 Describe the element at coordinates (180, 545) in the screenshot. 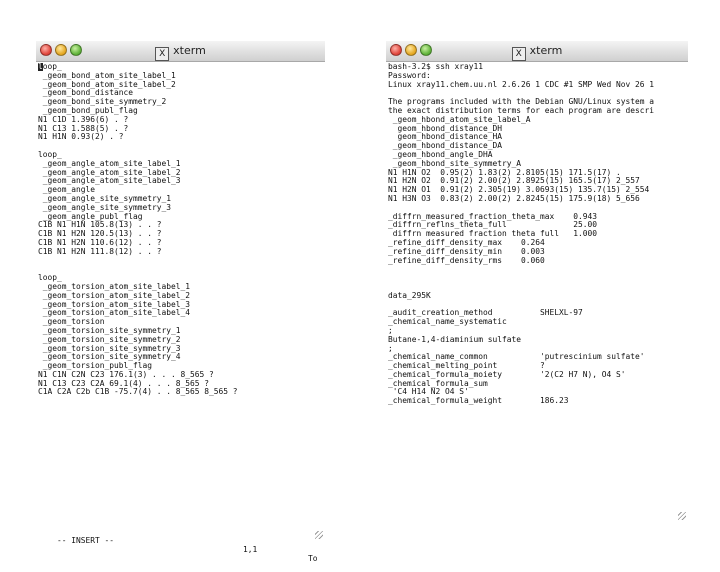

I see `vim-status-line: -- INSERT -- 1,1 To` at that location.